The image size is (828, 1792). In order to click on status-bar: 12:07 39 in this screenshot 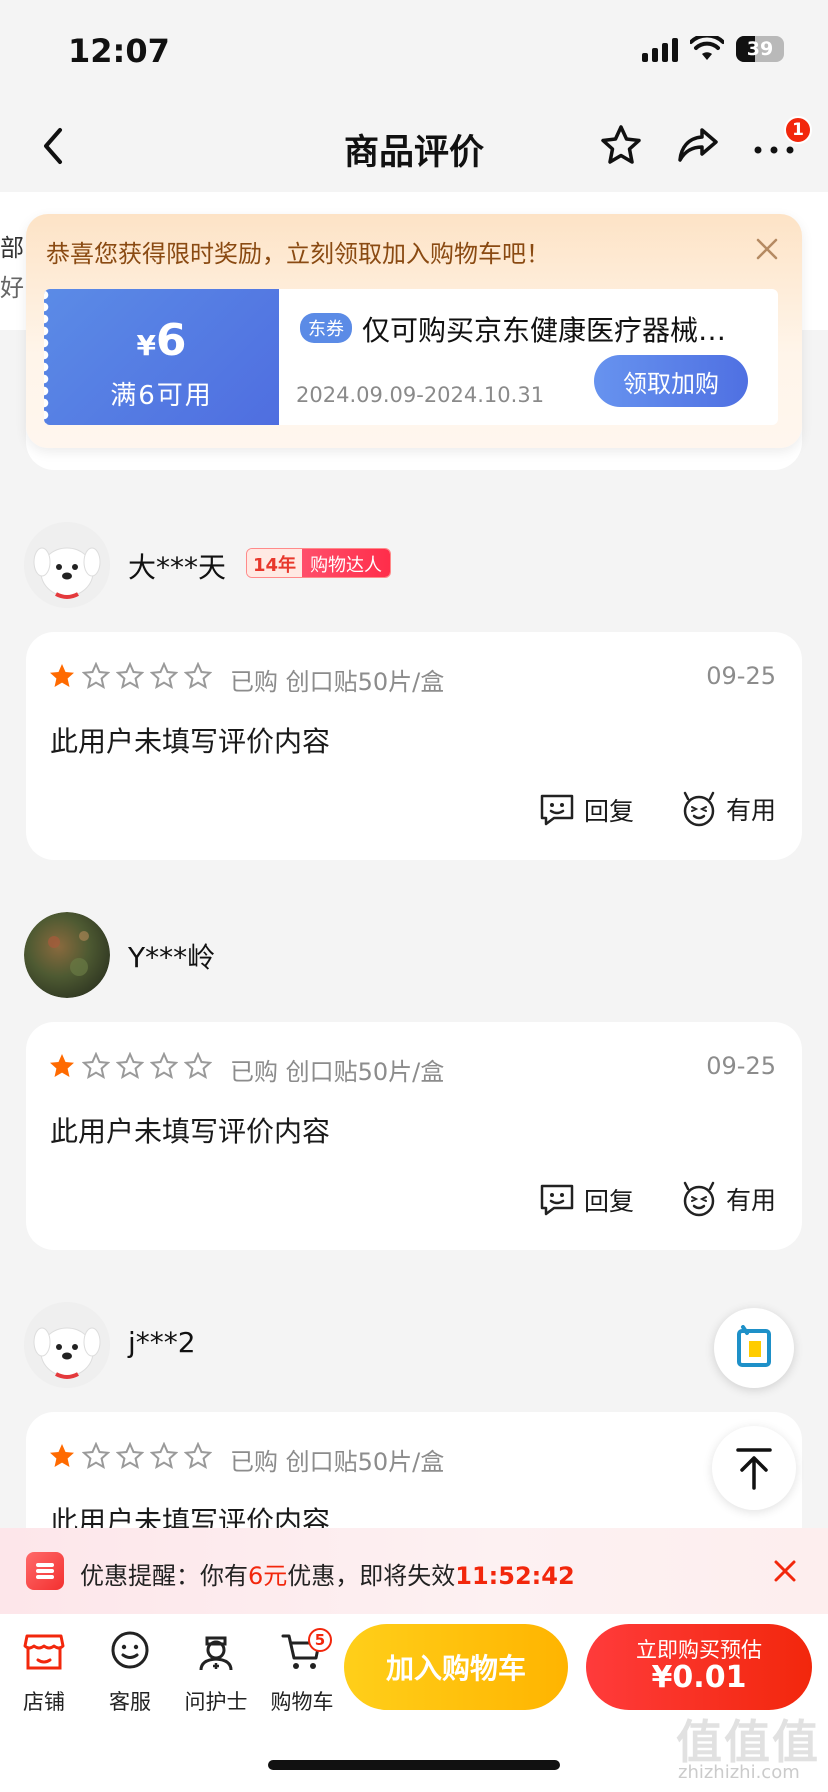, I will do `click(414, 50)`.